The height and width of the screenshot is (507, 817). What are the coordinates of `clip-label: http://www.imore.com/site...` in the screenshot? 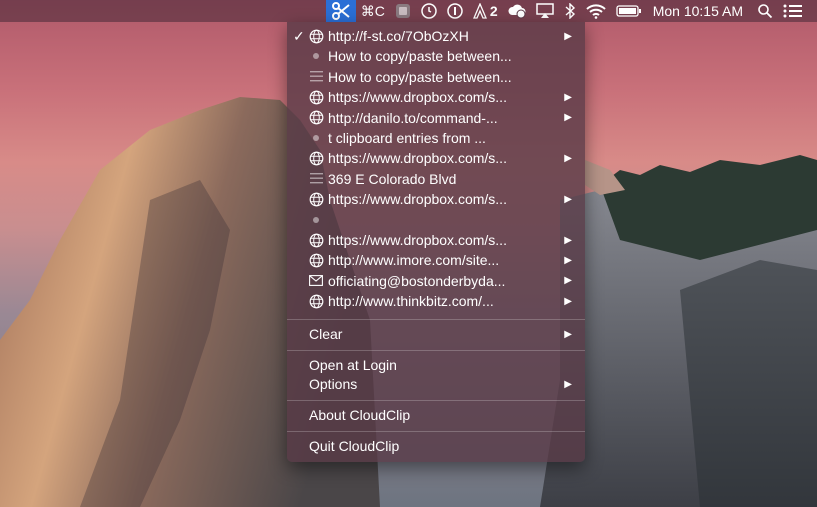 It's located at (414, 260).